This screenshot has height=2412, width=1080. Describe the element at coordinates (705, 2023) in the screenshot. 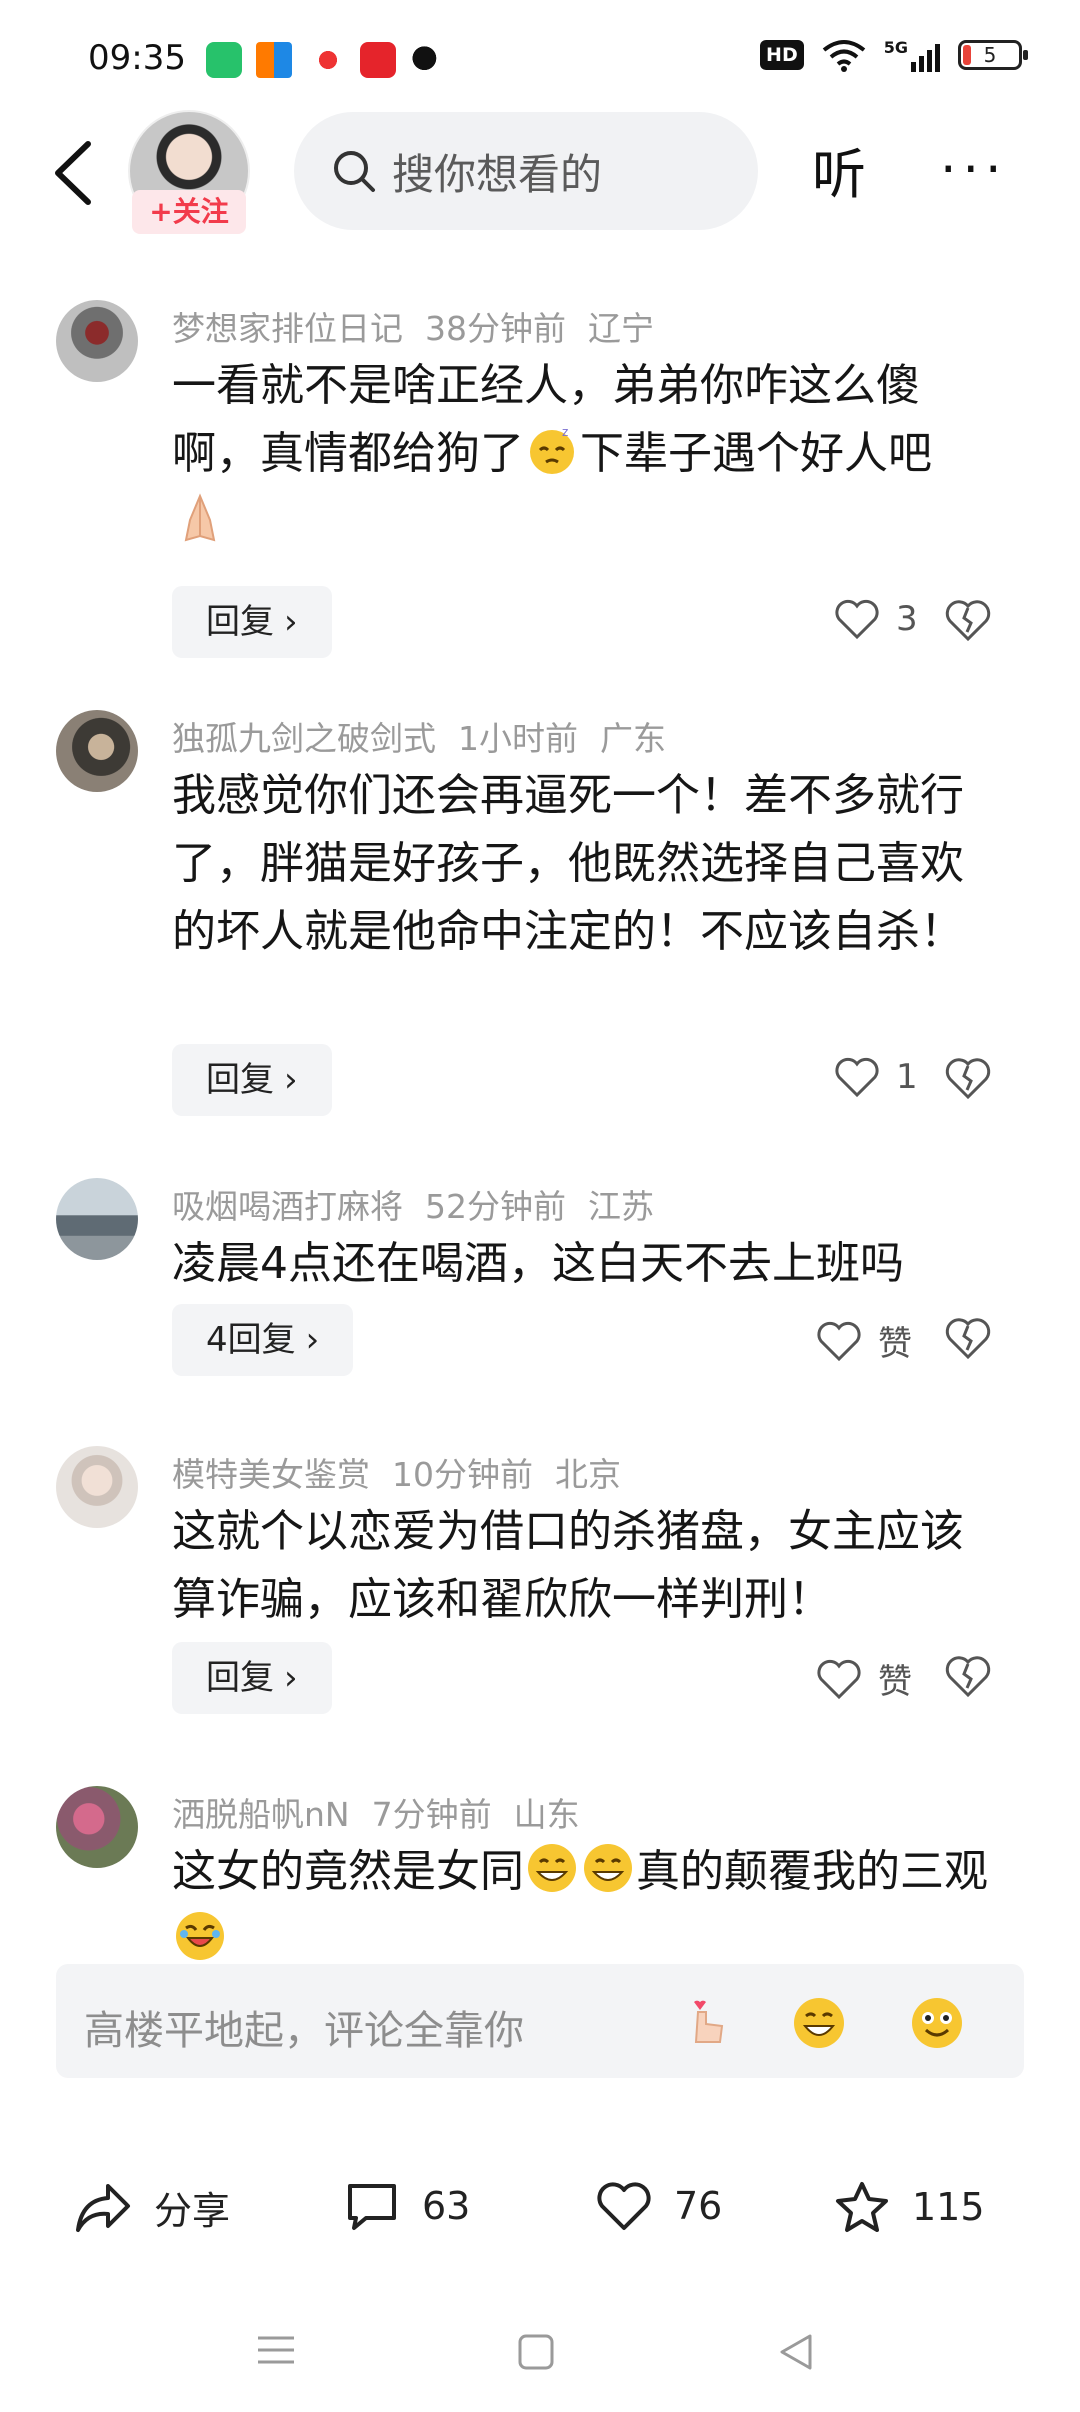

I see `finger-heart-emoji-icon` at that location.